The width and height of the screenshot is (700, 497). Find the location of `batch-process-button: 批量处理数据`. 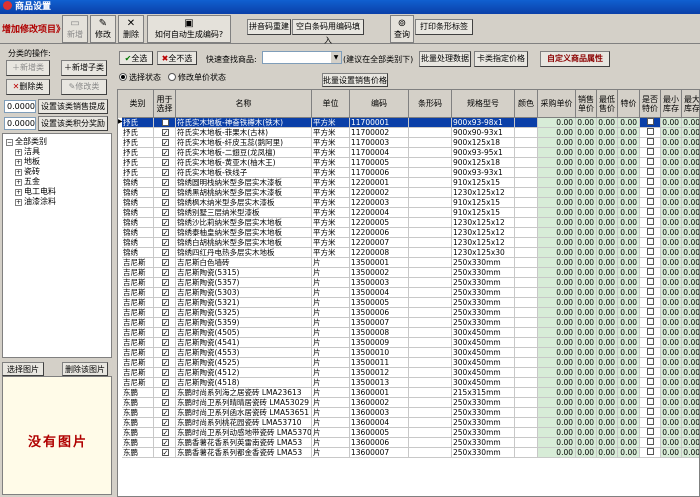

batch-process-button: 批量处理数据 is located at coordinates (445, 59).